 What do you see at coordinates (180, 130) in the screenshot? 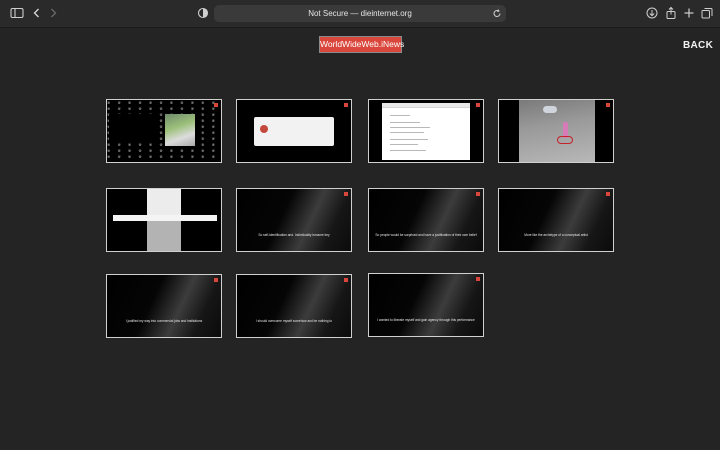
I see `thumbnail-photo` at bounding box center [180, 130].